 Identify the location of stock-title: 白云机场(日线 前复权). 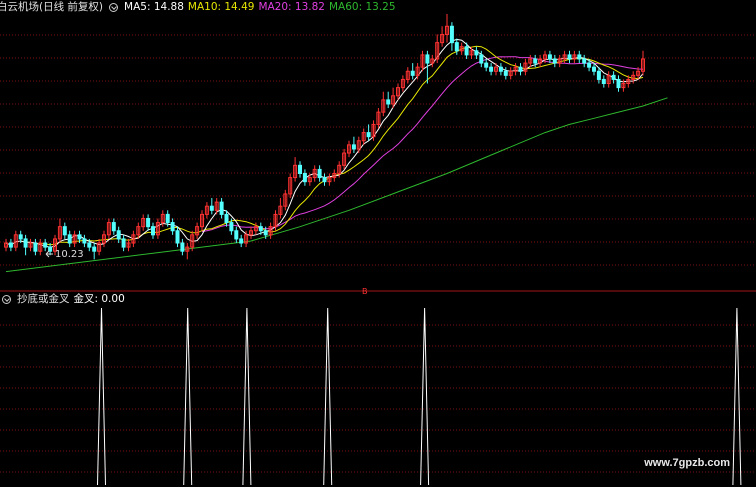
(52, 7).